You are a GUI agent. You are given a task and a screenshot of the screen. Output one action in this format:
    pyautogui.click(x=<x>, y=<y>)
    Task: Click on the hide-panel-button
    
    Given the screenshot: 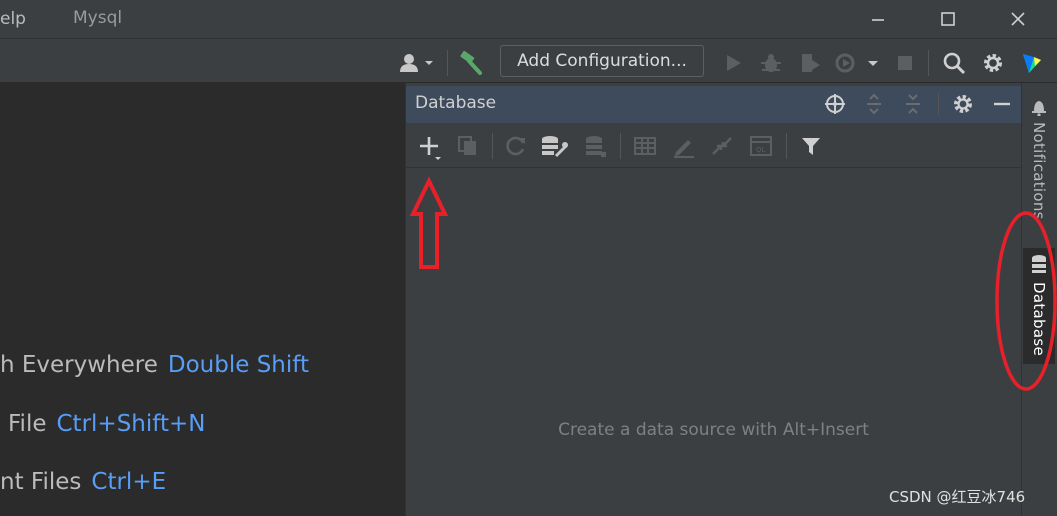 What is the action you would take?
    pyautogui.click(x=1002, y=104)
    